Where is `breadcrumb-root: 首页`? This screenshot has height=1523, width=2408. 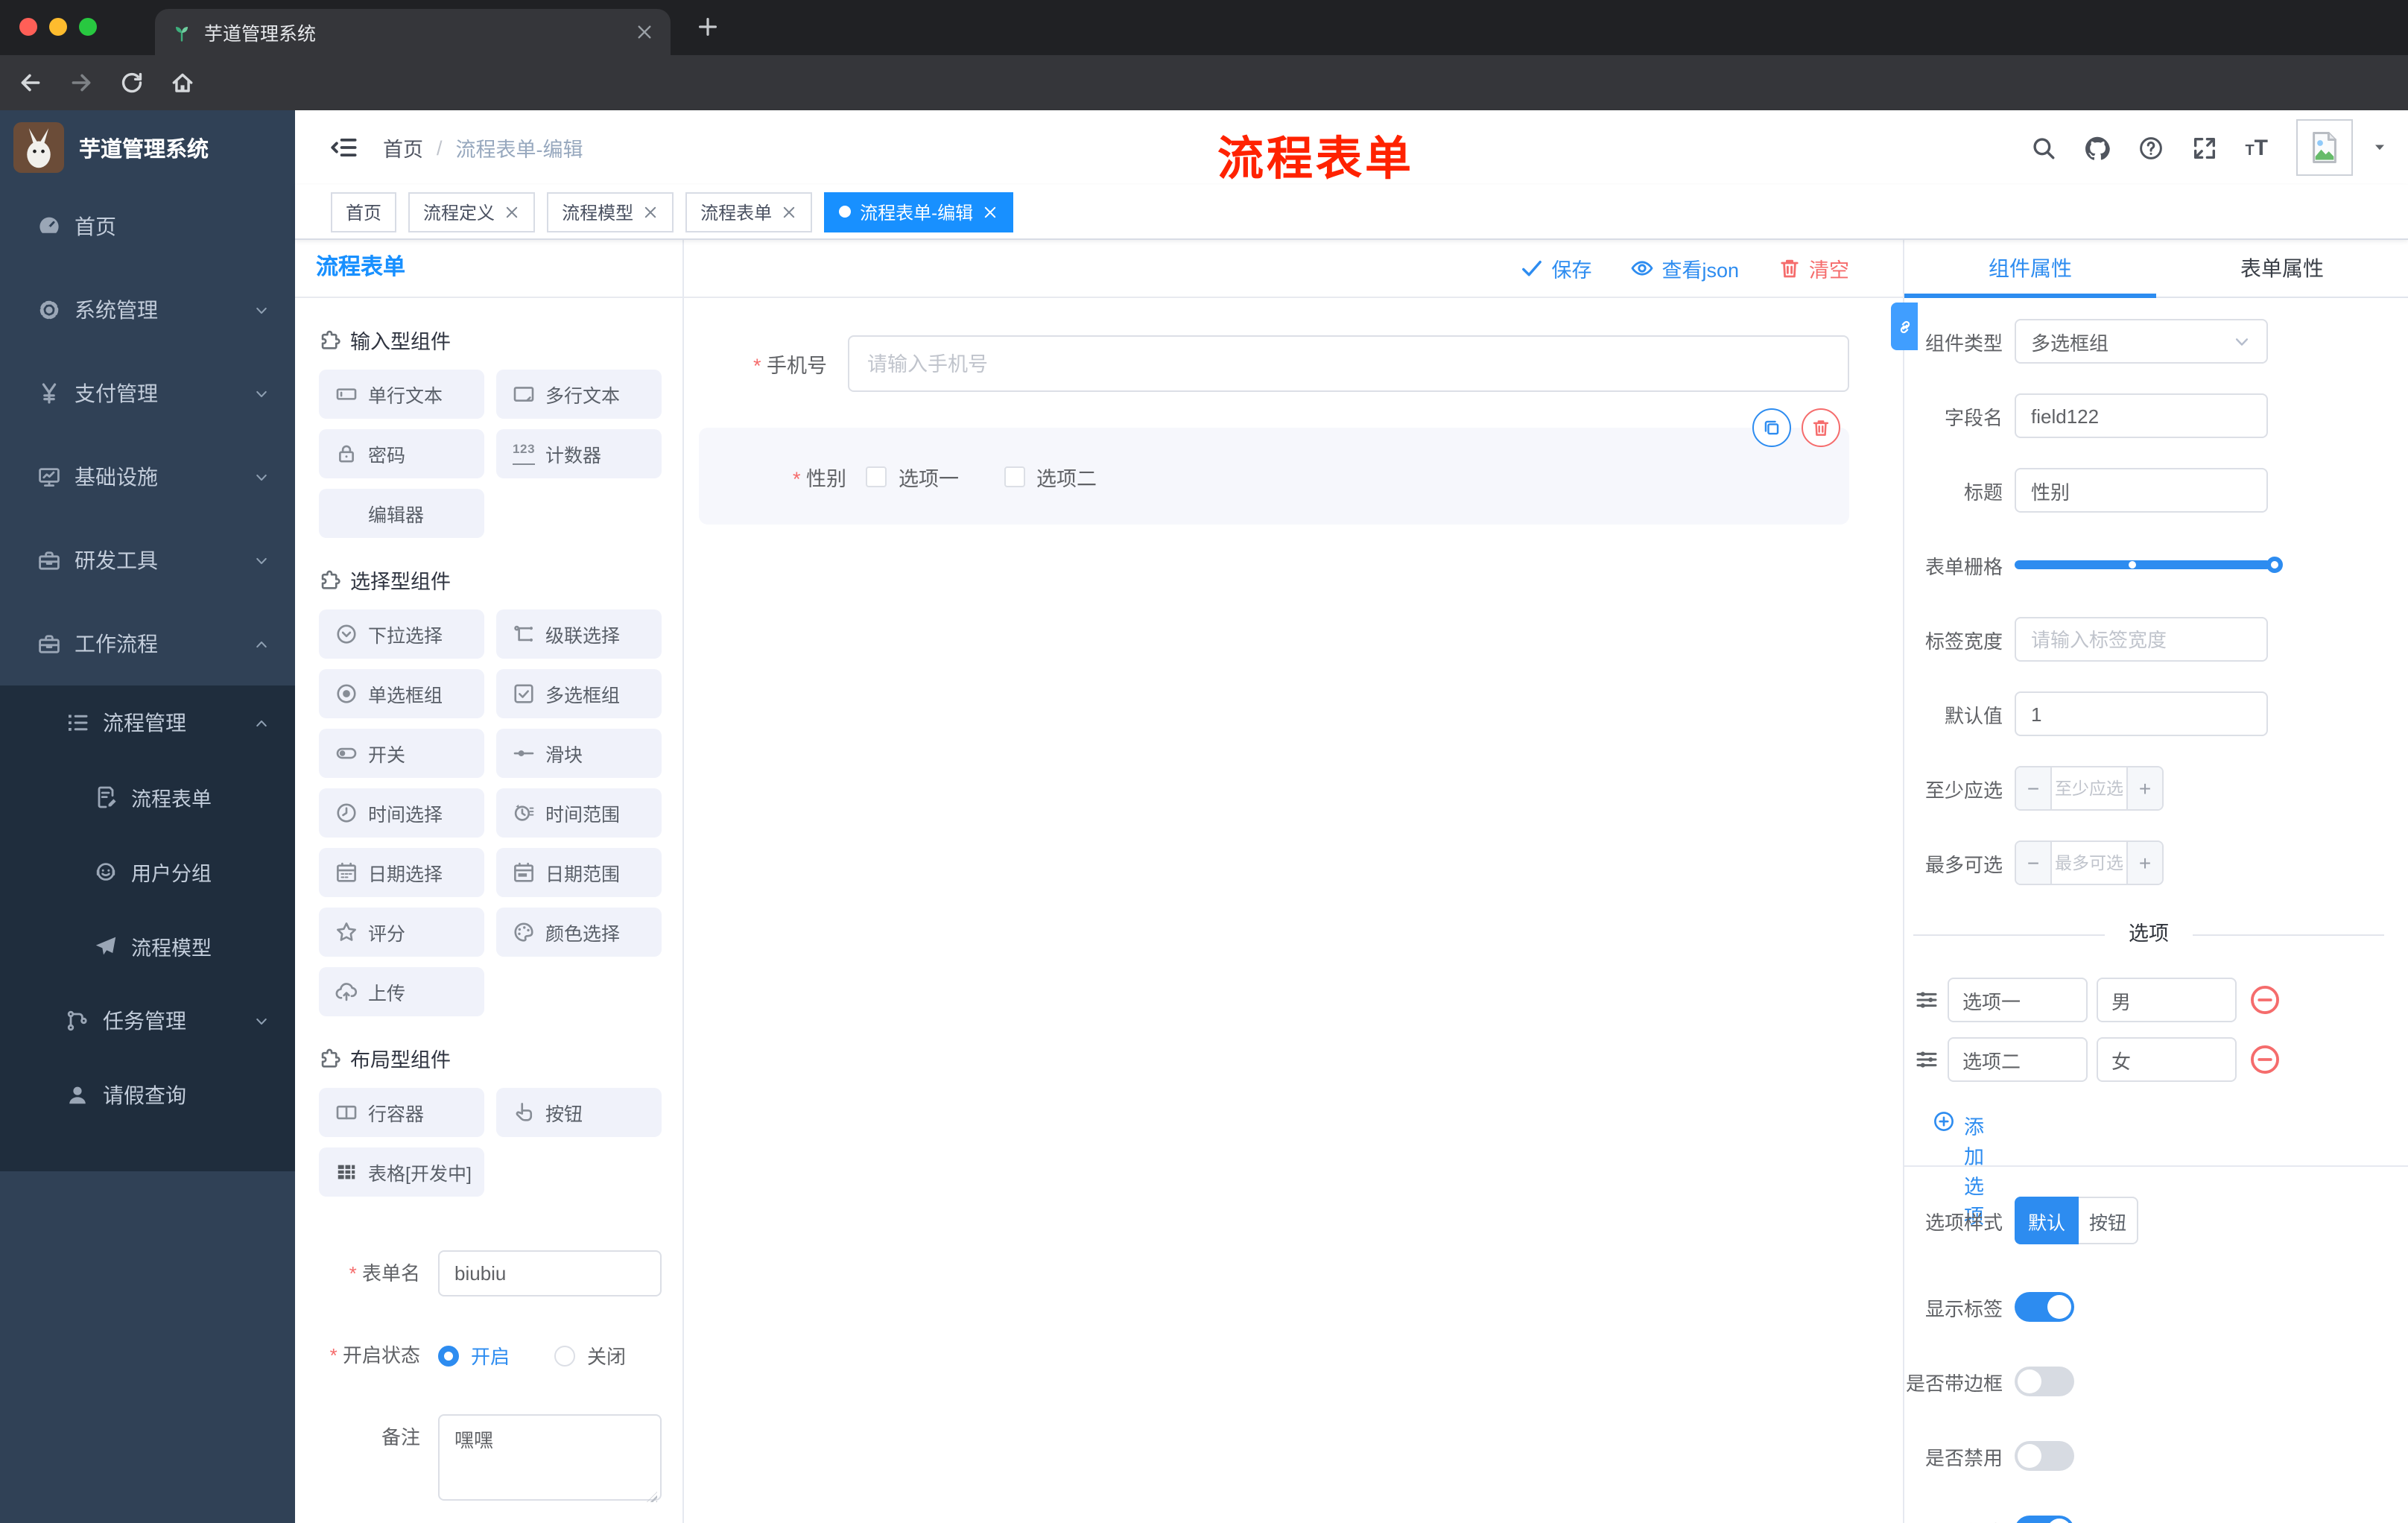
breadcrumb-root: 首页 is located at coordinates (403, 147).